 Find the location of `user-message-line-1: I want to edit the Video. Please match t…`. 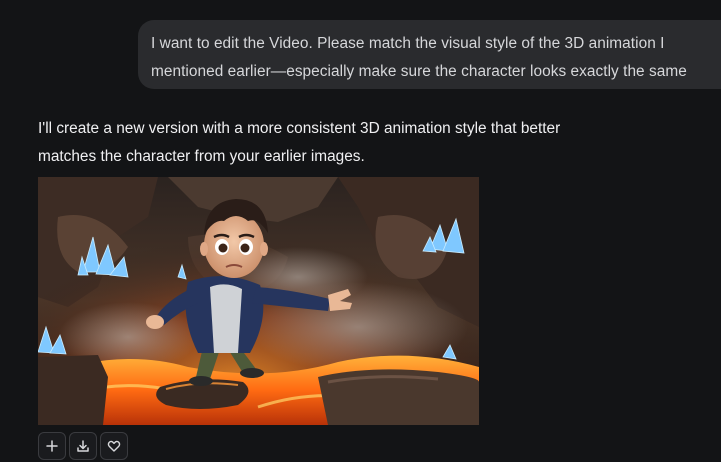

user-message-line-1: I want to edit the Video. Please match t… is located at coordinates (408, 43).